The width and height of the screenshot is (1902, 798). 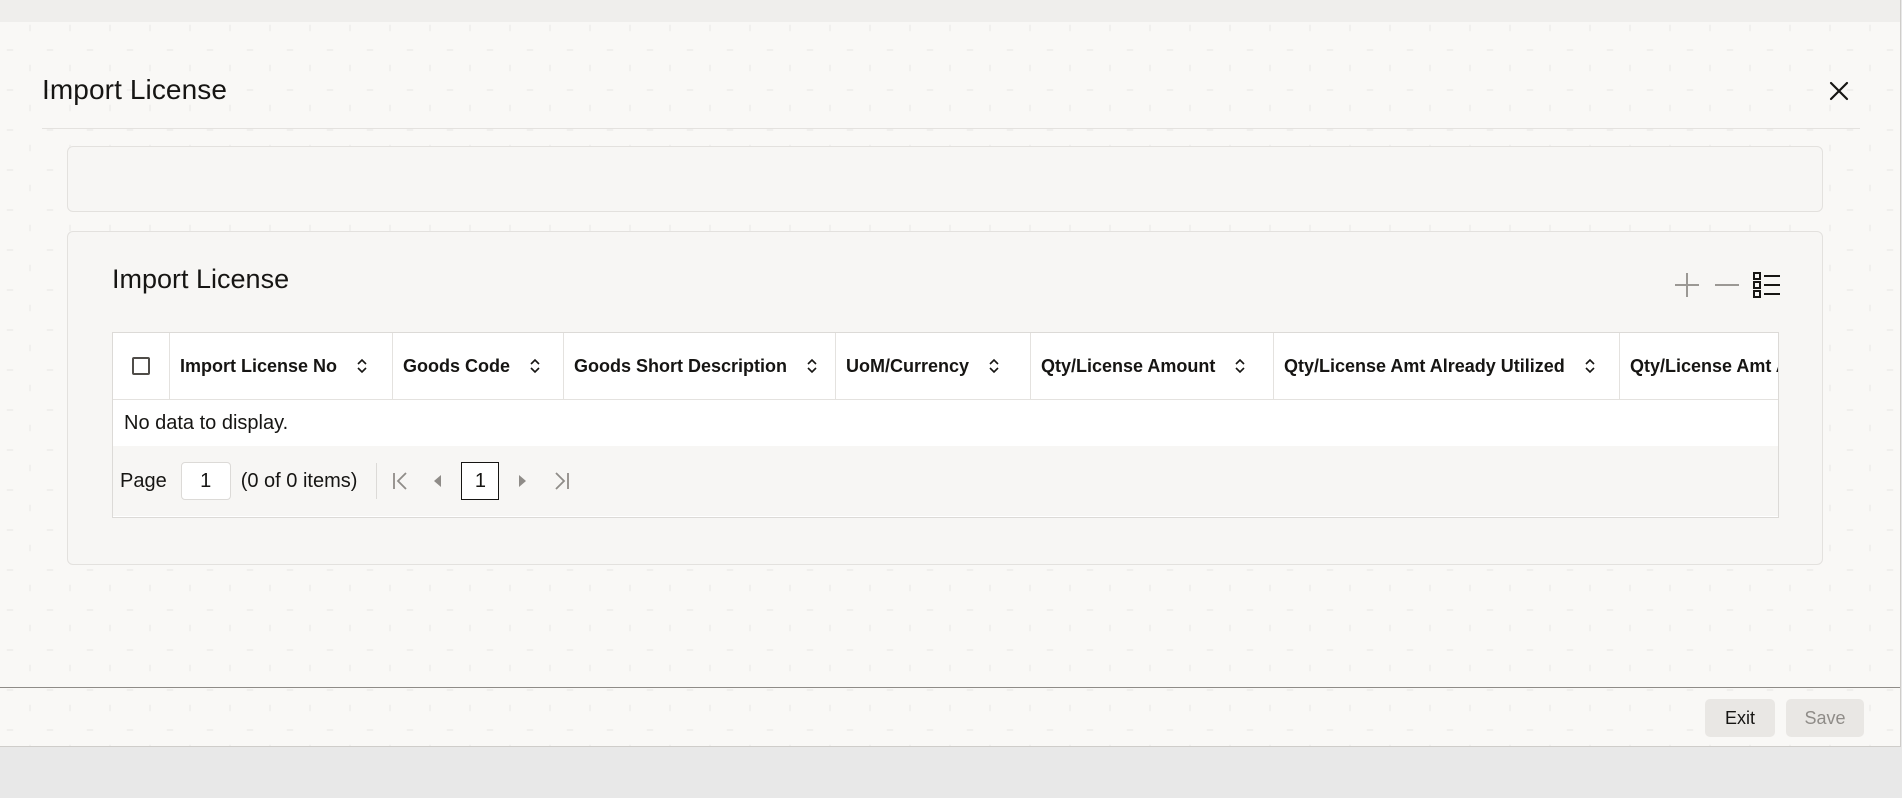 What do you see at coordinates (950, 11) in the screenshot?
I see `top-strip` at bounding box center [950, 11].